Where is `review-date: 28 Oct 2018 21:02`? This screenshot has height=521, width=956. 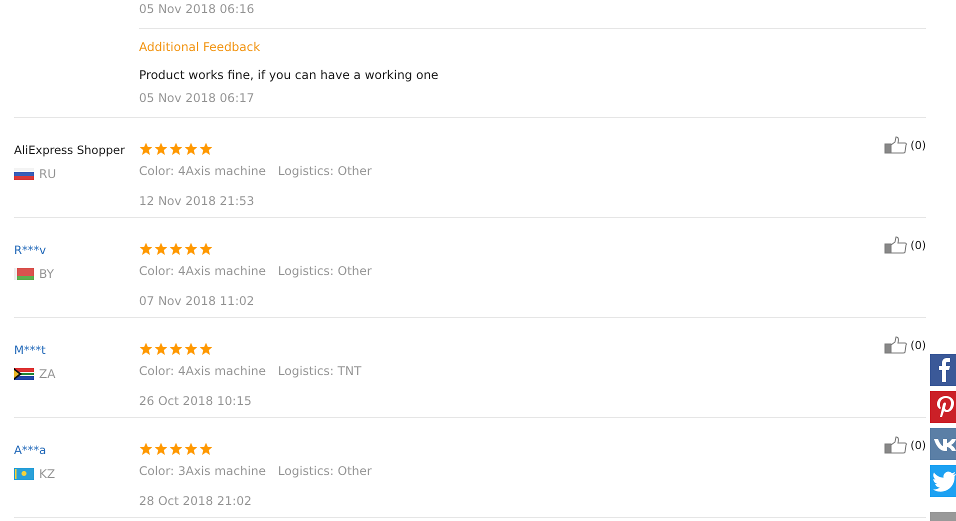
review-date: 28 Oct 2018 21:02 is located at coordinates (196, 501).